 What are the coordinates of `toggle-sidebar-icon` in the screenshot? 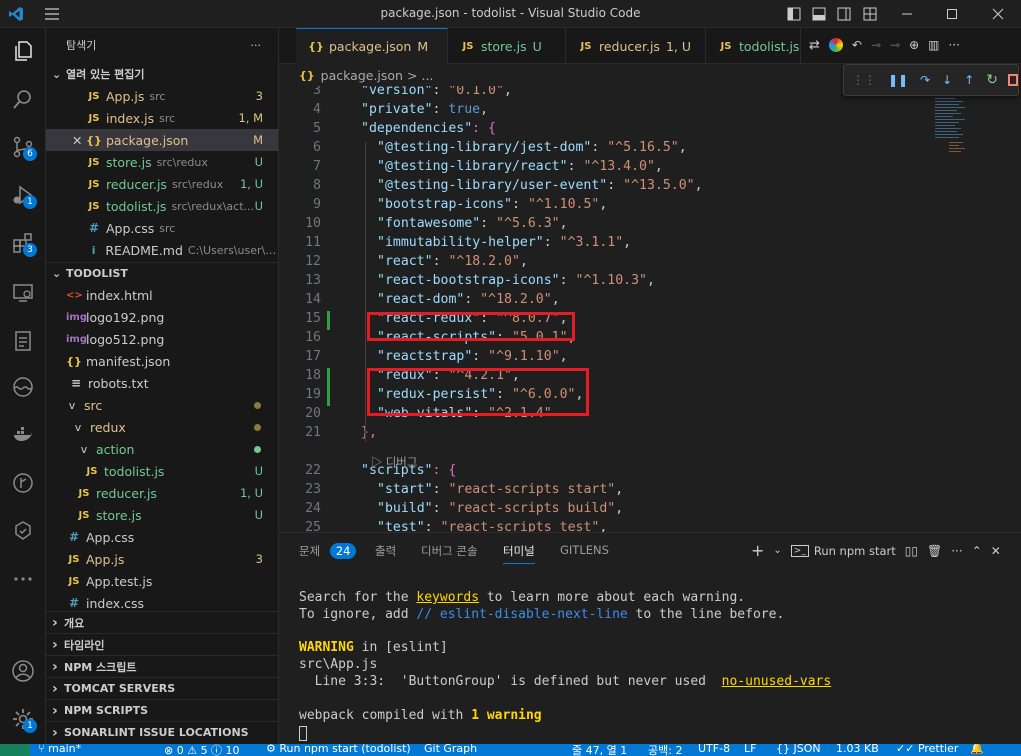 It's located at (794, 14).